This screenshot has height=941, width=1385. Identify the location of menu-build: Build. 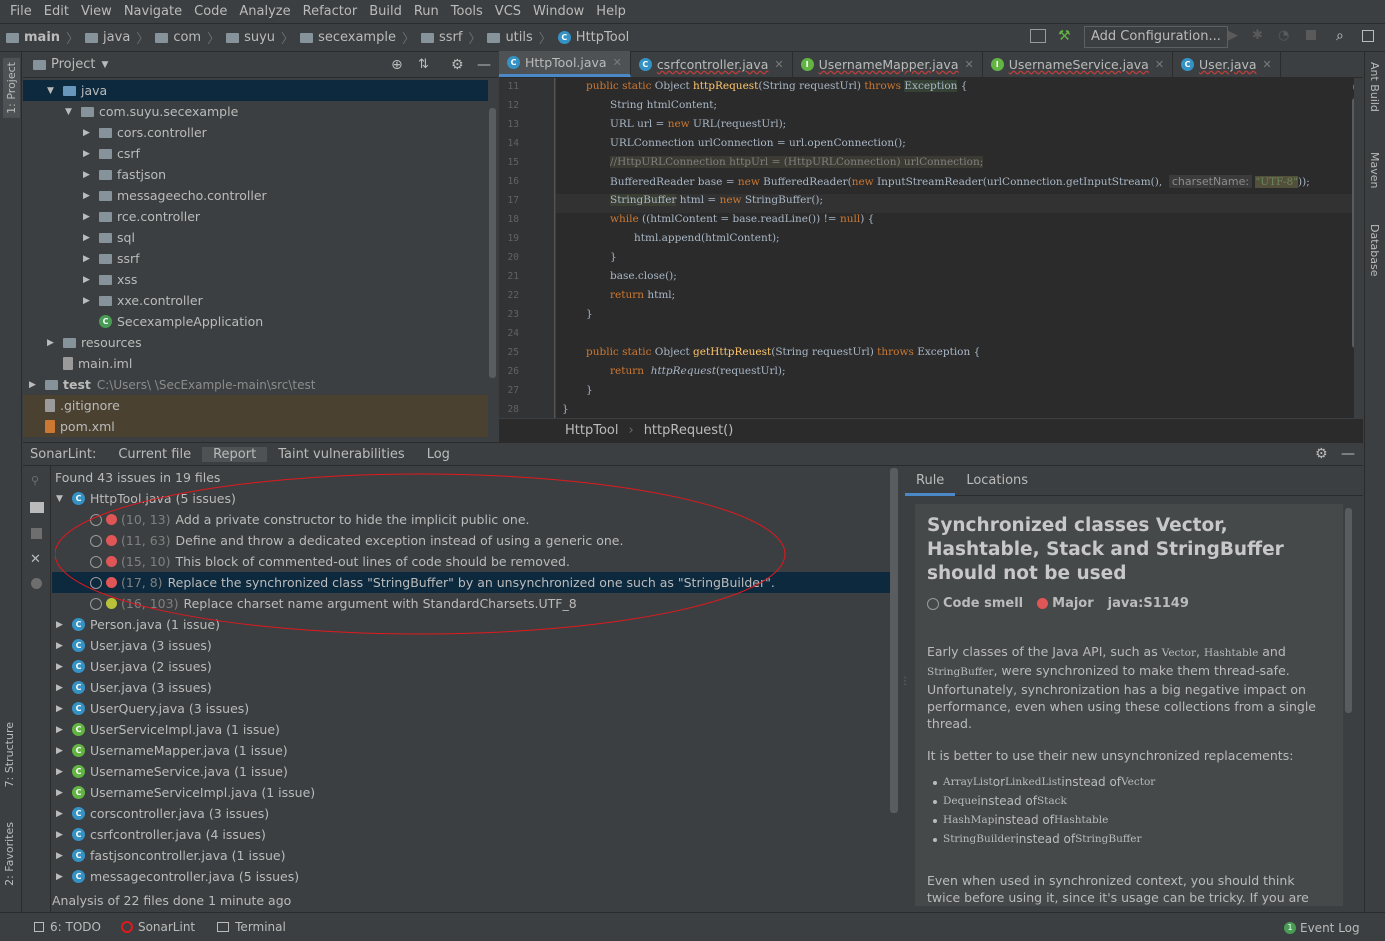
(385, 11).